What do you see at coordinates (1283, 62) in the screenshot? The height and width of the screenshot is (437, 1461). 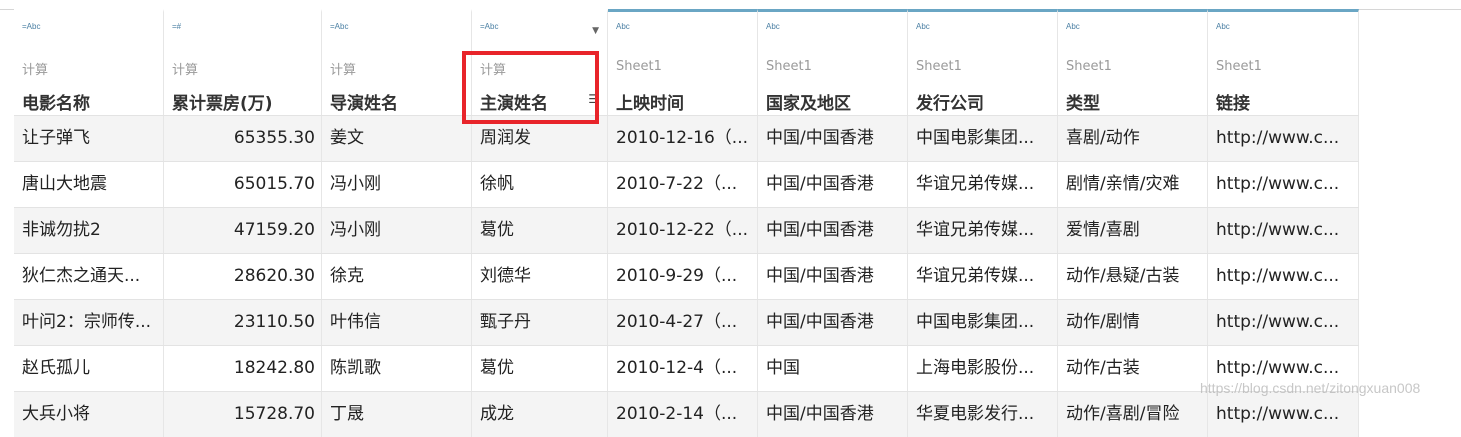 I see `column-header-link: Abc Sheet1 链接` at bounding box center [1283, 62].